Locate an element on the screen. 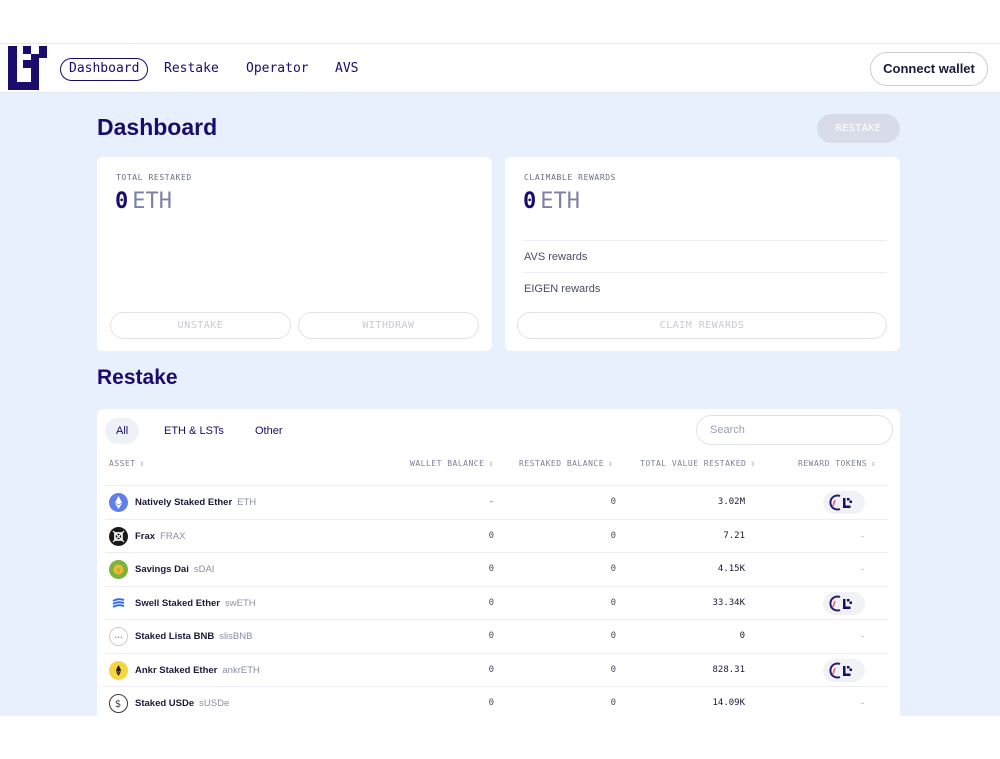 The height and width of the screenshot is (759, 1000). total-restaked-label: TOTAL RESTAKED is located at coordinates (154, 177).